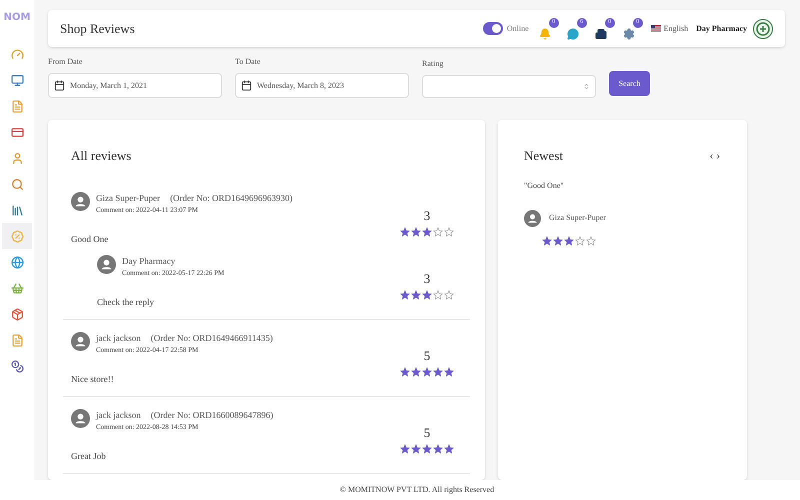  I want to click on order-number: (Order No: ORD1649696963930), so click(231, 198).